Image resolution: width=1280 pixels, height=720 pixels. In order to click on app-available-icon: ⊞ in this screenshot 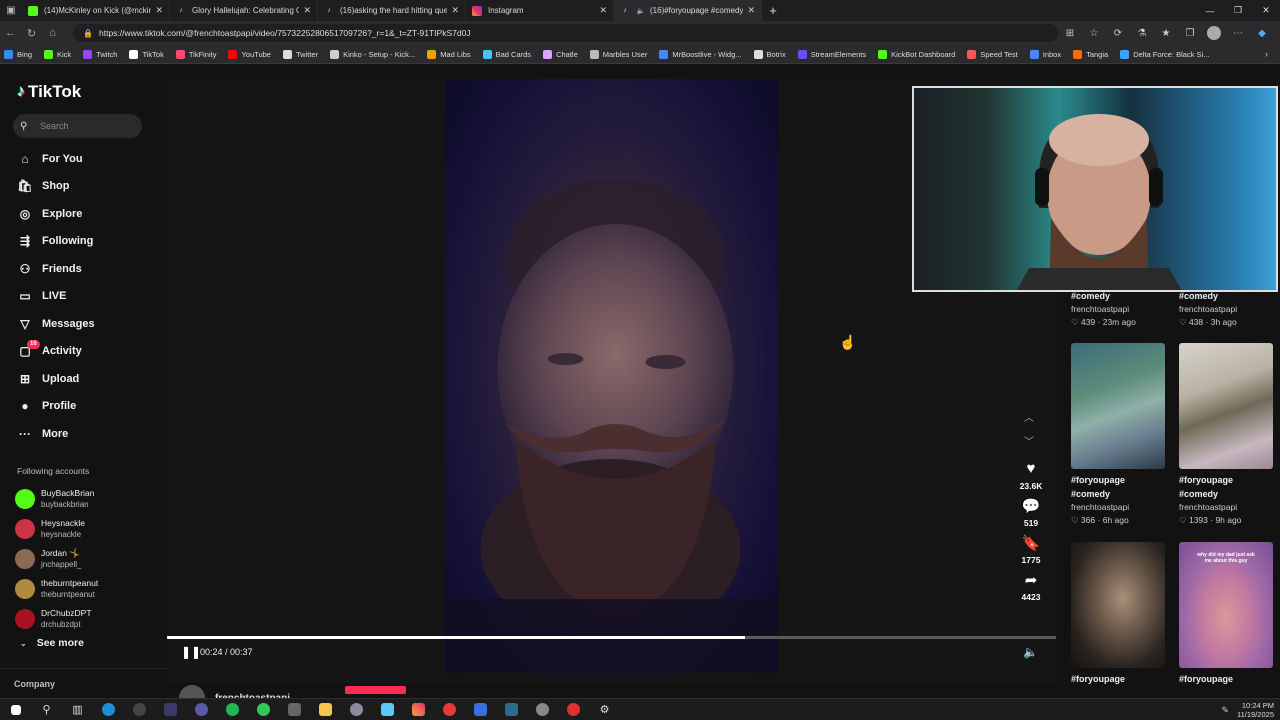, I will do `click(1070, 33)`.